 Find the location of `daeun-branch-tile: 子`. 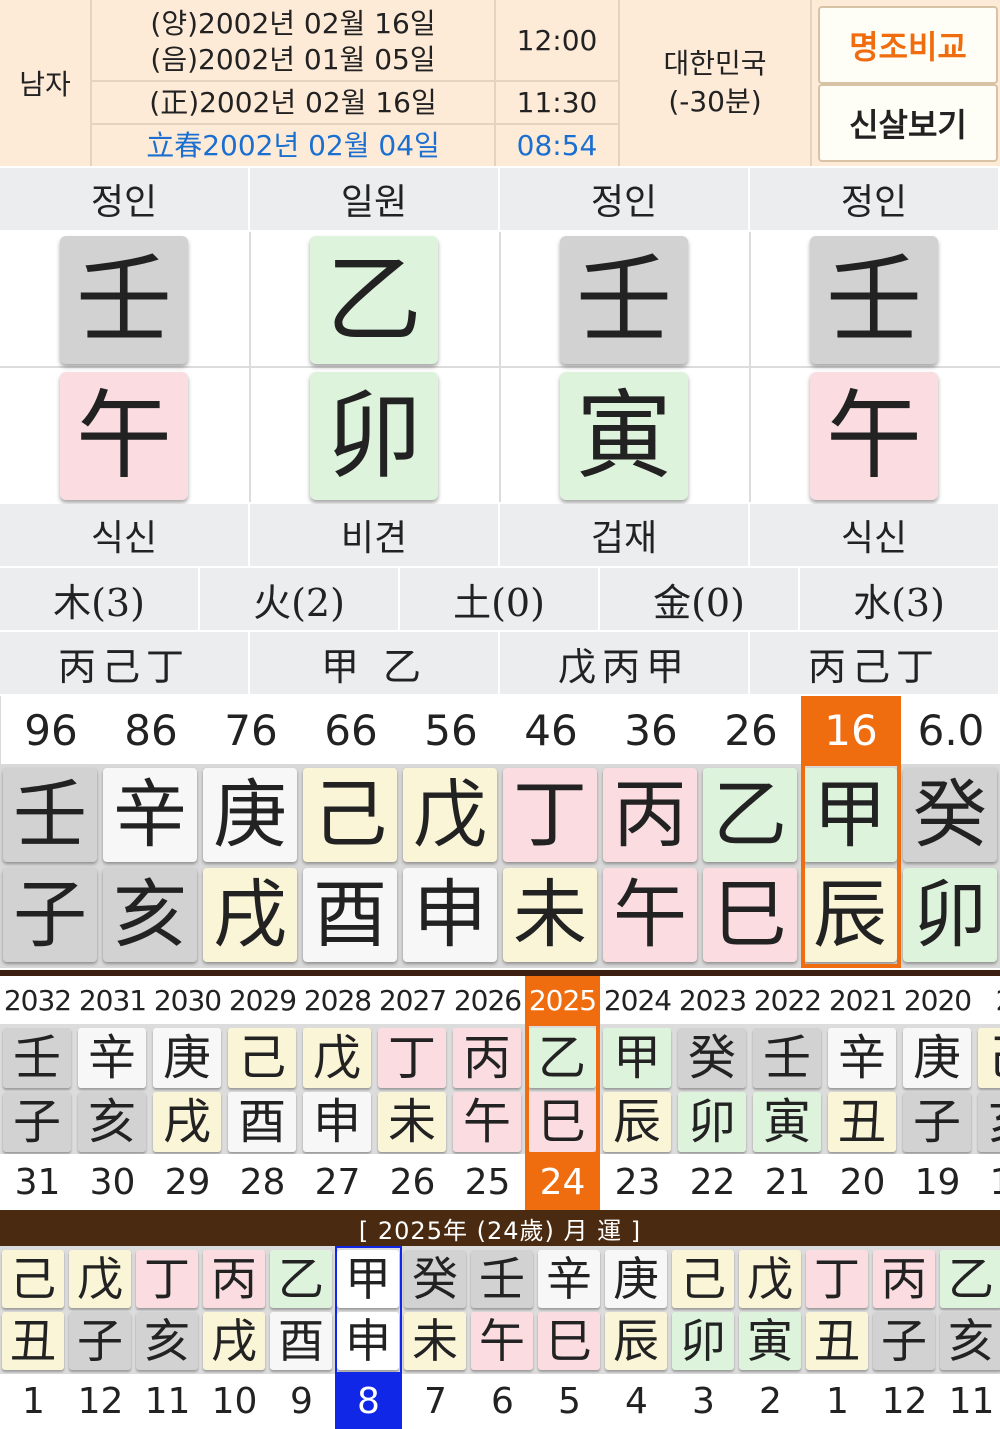

daeun-branch-tile: 子 is located at coordinates (50, 915).